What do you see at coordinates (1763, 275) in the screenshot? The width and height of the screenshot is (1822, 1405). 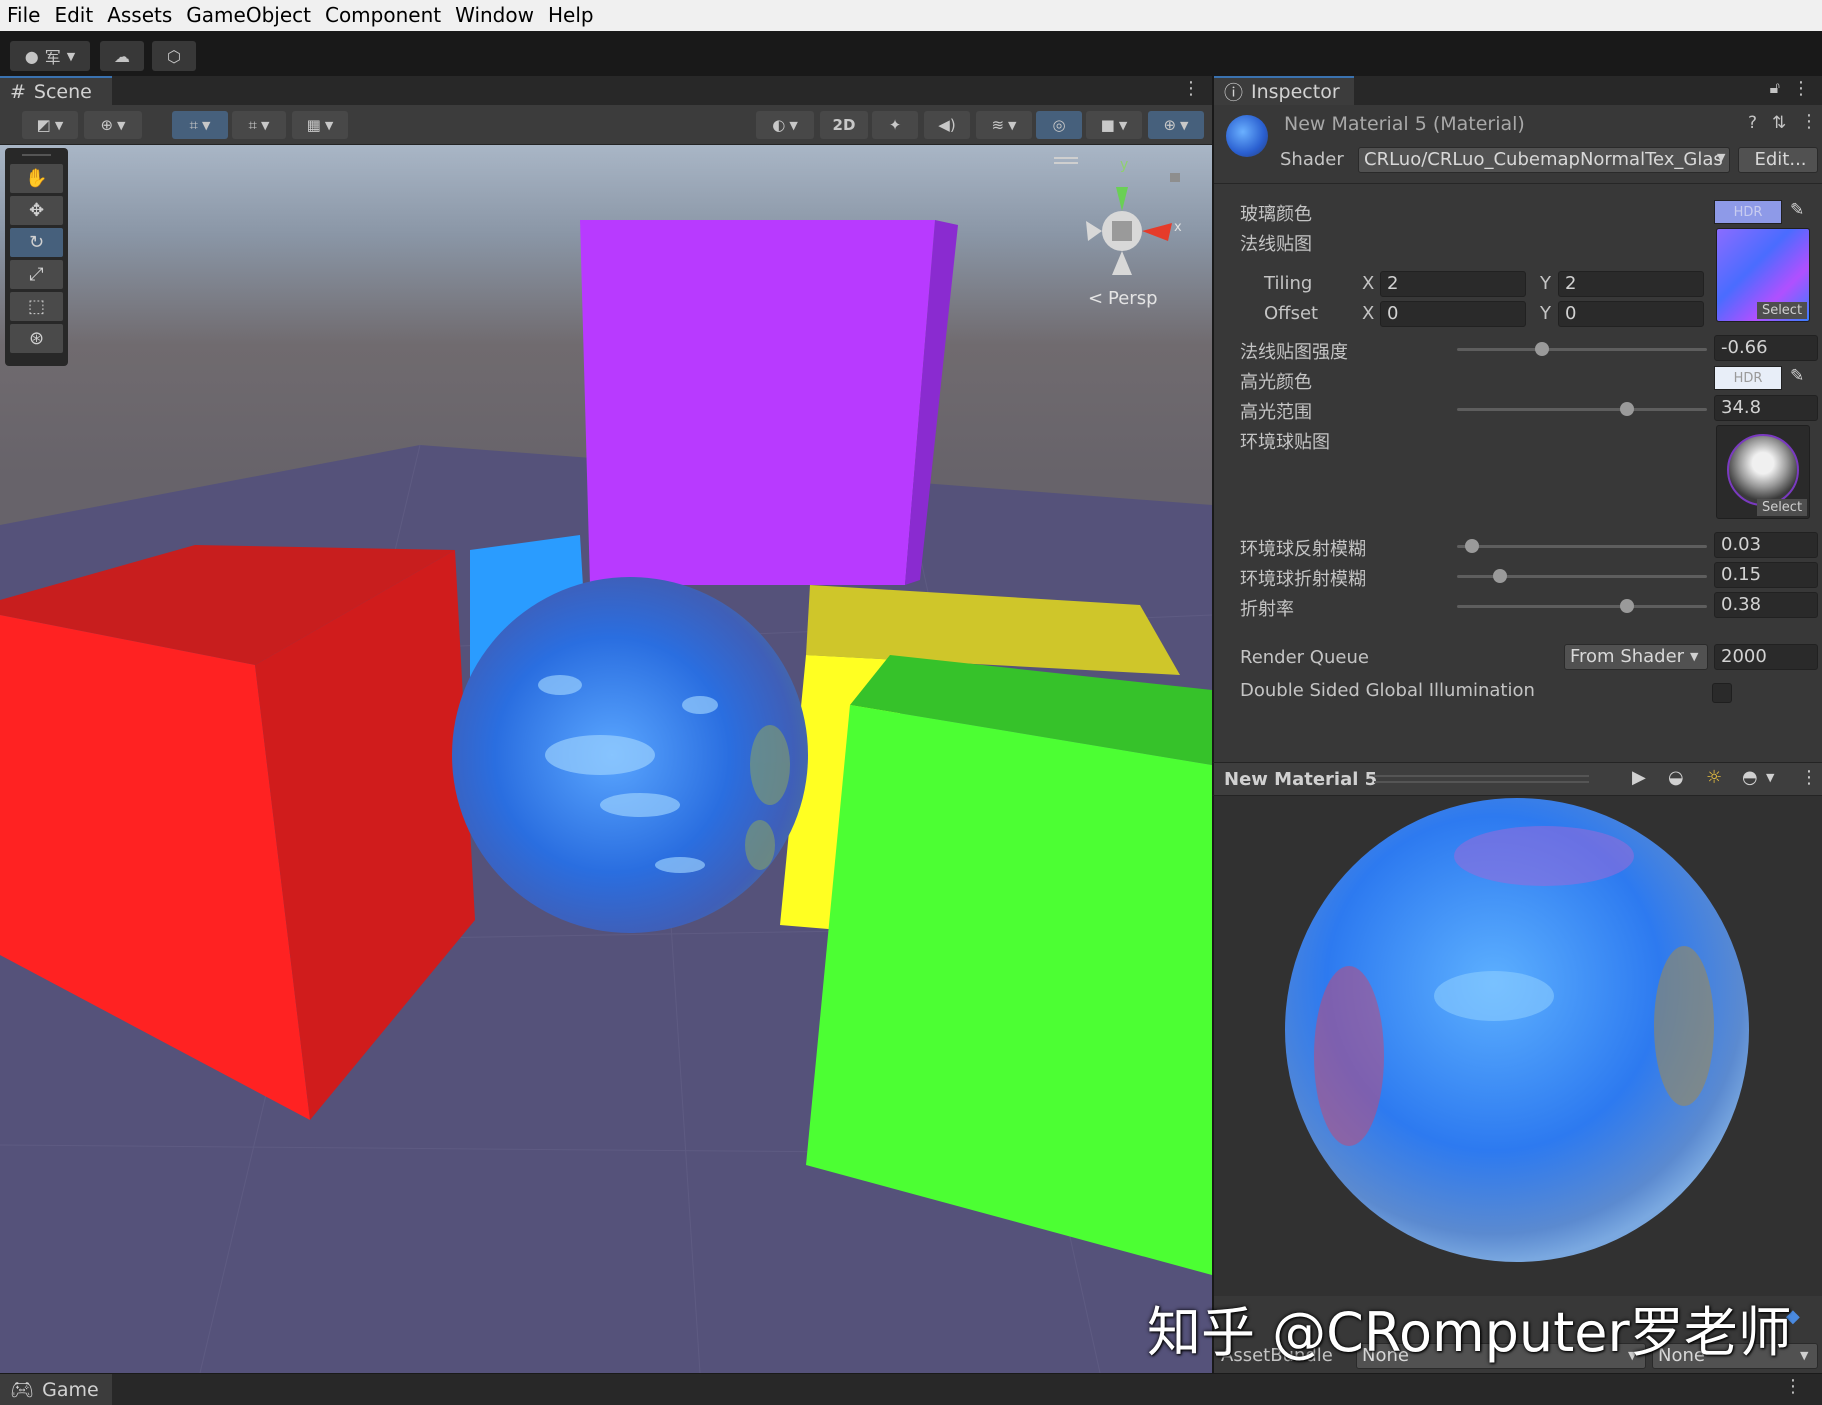 I see `normal-map-slot: Select` at bounding box center [1763, 275].